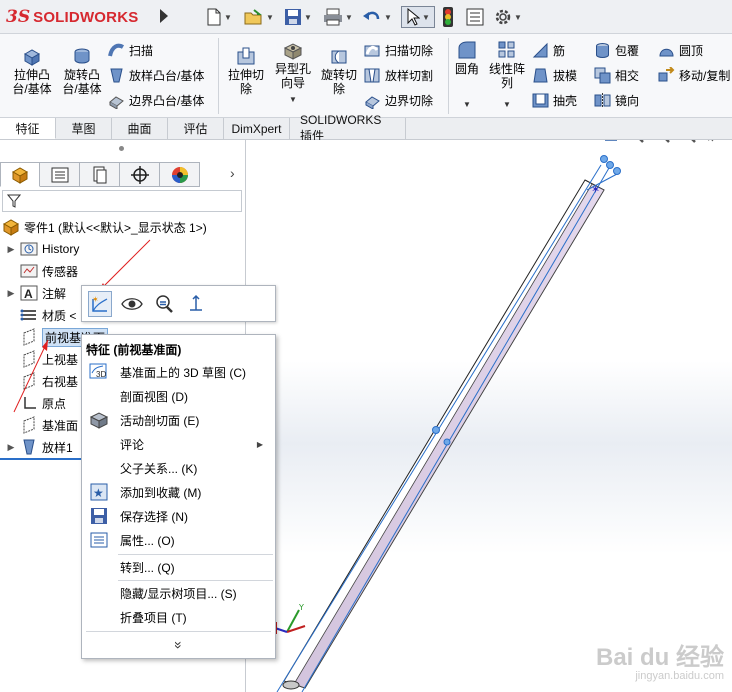 This screenshot has width=732, height=692. I want to click on mirror-button: 镜向, so click(616, 100).